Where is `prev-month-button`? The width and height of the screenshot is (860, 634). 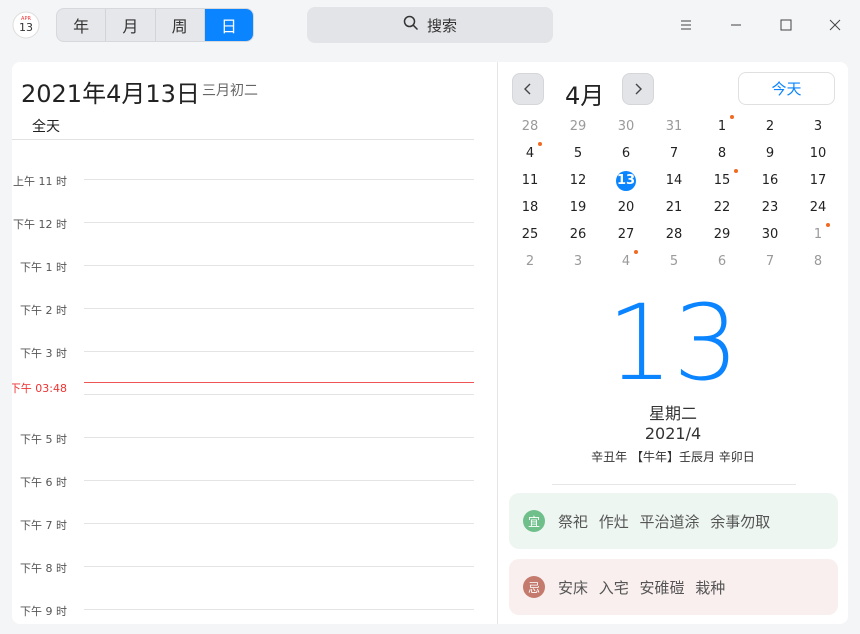 prev-month-button is located at coordinates (528, 89).